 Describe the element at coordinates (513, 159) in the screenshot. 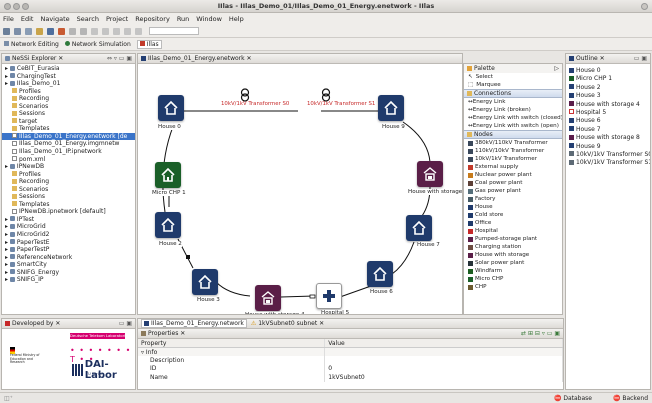

I see `palette-node-item: 10kV/1kV Transformer` at that location.